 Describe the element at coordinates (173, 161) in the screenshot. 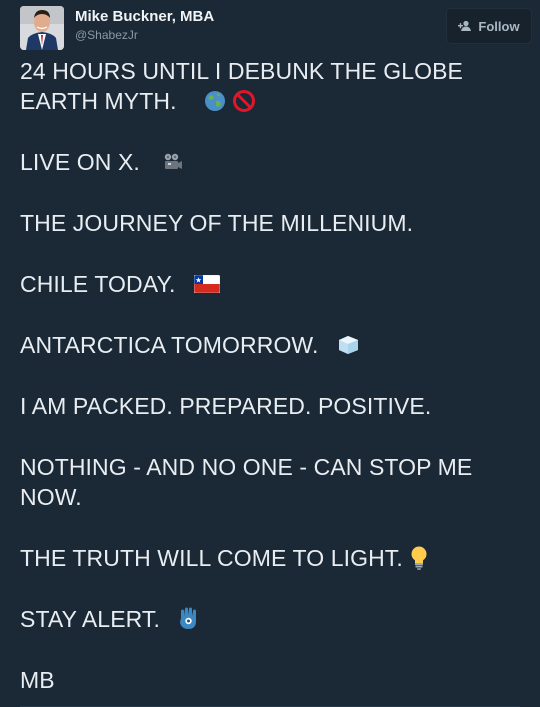

I see `video-camera-icon` at that location.